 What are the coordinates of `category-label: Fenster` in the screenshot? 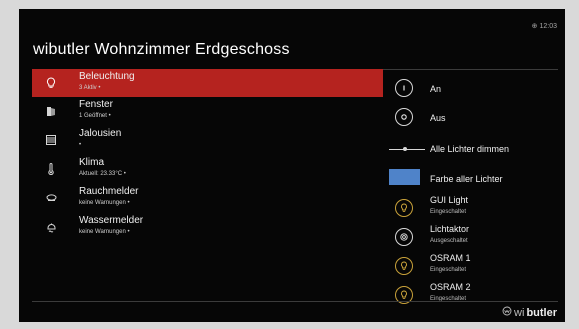 It's located at (96, 104).